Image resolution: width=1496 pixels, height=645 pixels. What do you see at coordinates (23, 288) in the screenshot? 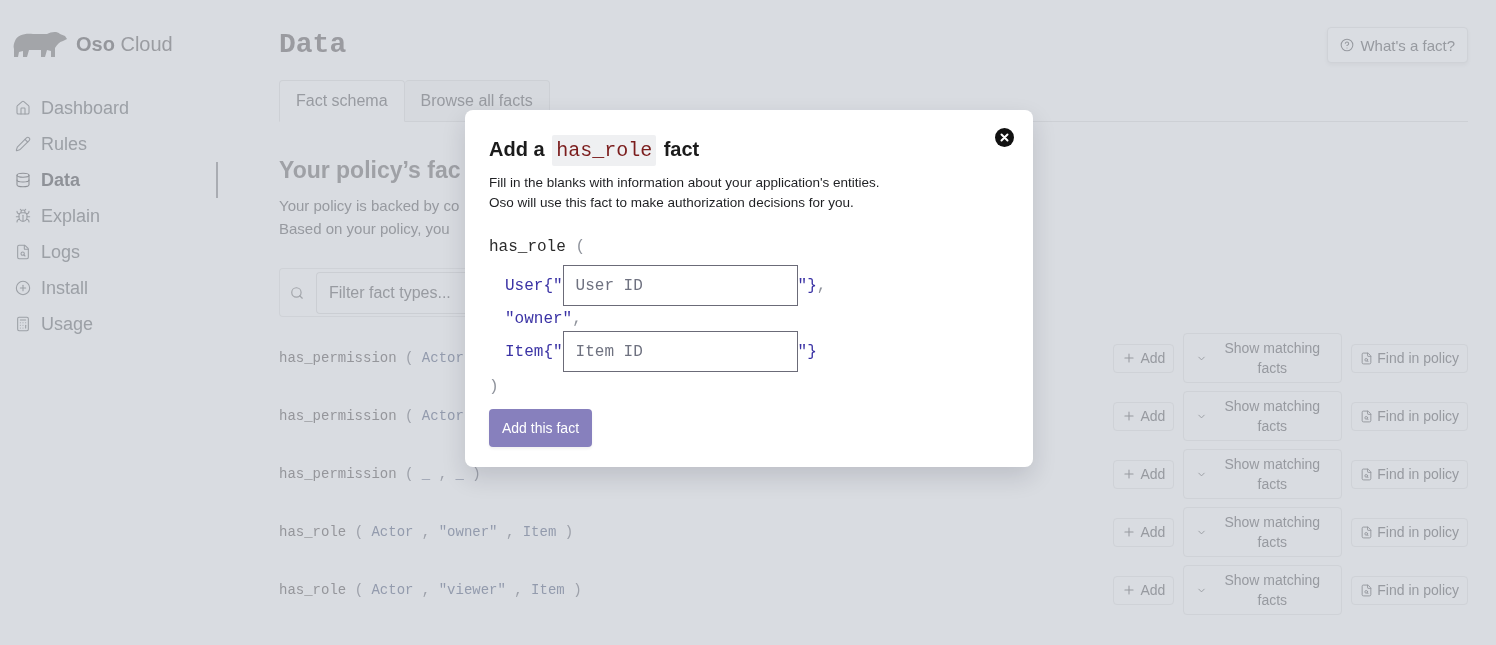
I see `plus-circle-icon` at bounding box center [23, 288].